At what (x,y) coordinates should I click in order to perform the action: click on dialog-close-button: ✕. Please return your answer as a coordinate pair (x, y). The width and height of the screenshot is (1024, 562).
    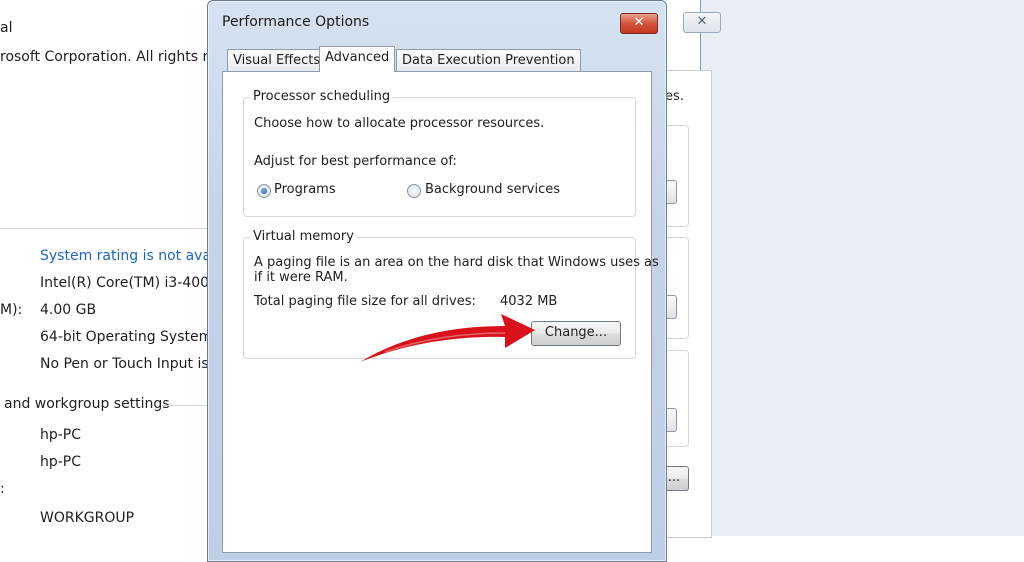
    Looking at the image, I should click on (639, 23).